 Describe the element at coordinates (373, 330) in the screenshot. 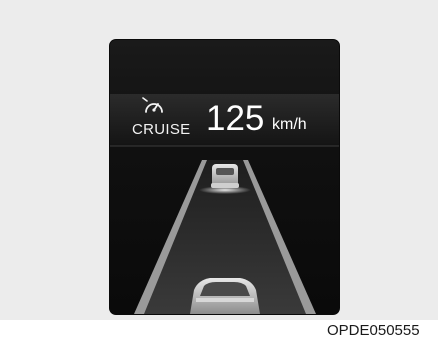

I see `figure-code: OPDE050555` at that location.